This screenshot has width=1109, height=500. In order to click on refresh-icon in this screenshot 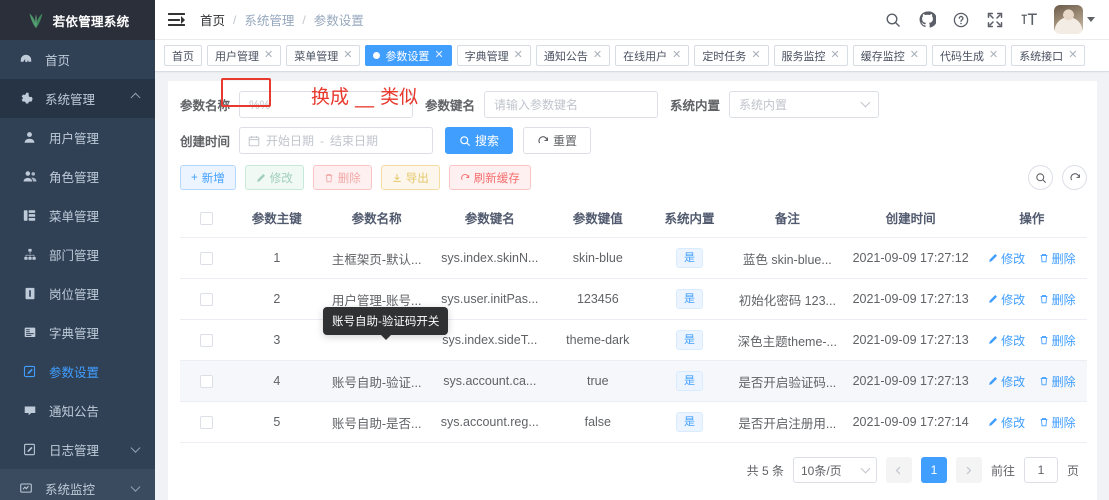, I will do `click(1074, 177)`.